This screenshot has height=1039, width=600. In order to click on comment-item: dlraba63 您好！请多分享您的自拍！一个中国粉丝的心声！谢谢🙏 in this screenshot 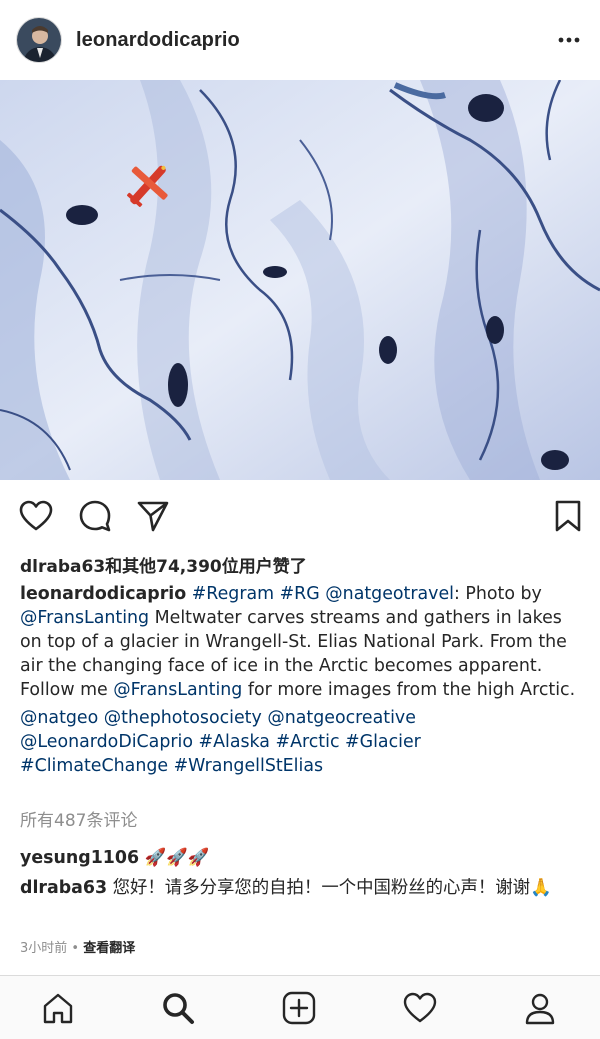, I will do `click(305, 888)`.